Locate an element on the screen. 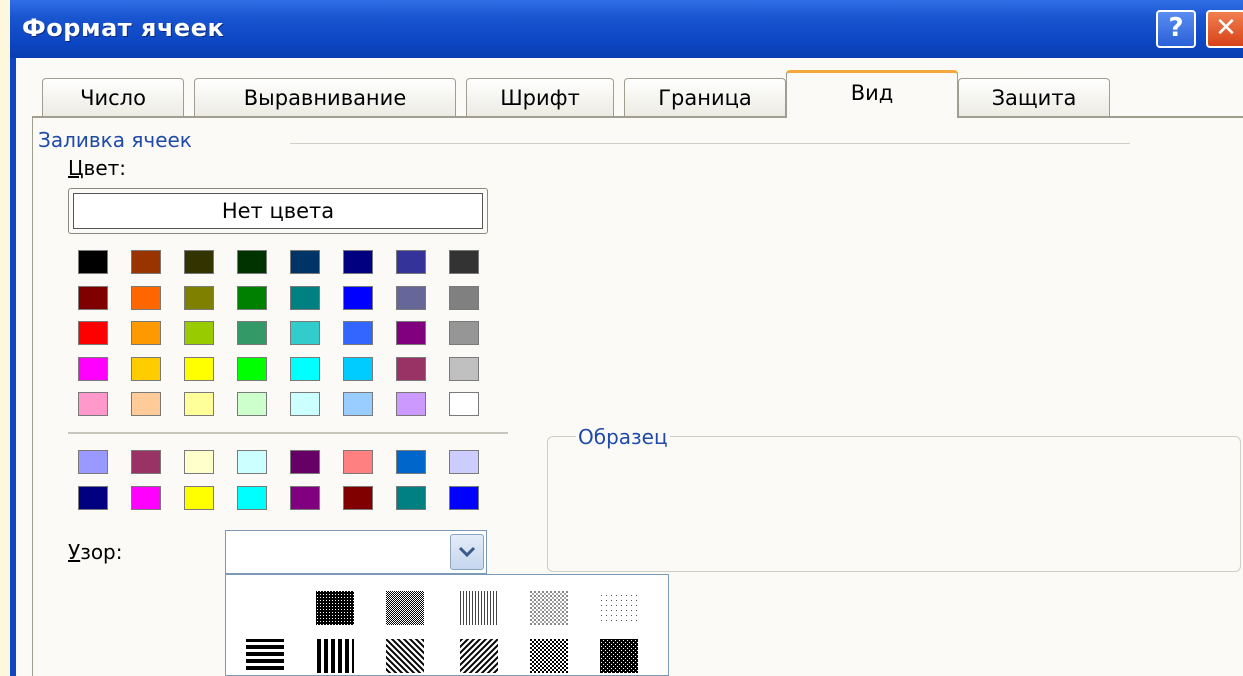 The image size is (1243, 676). palette-divider is located at coordinates (288, 433).